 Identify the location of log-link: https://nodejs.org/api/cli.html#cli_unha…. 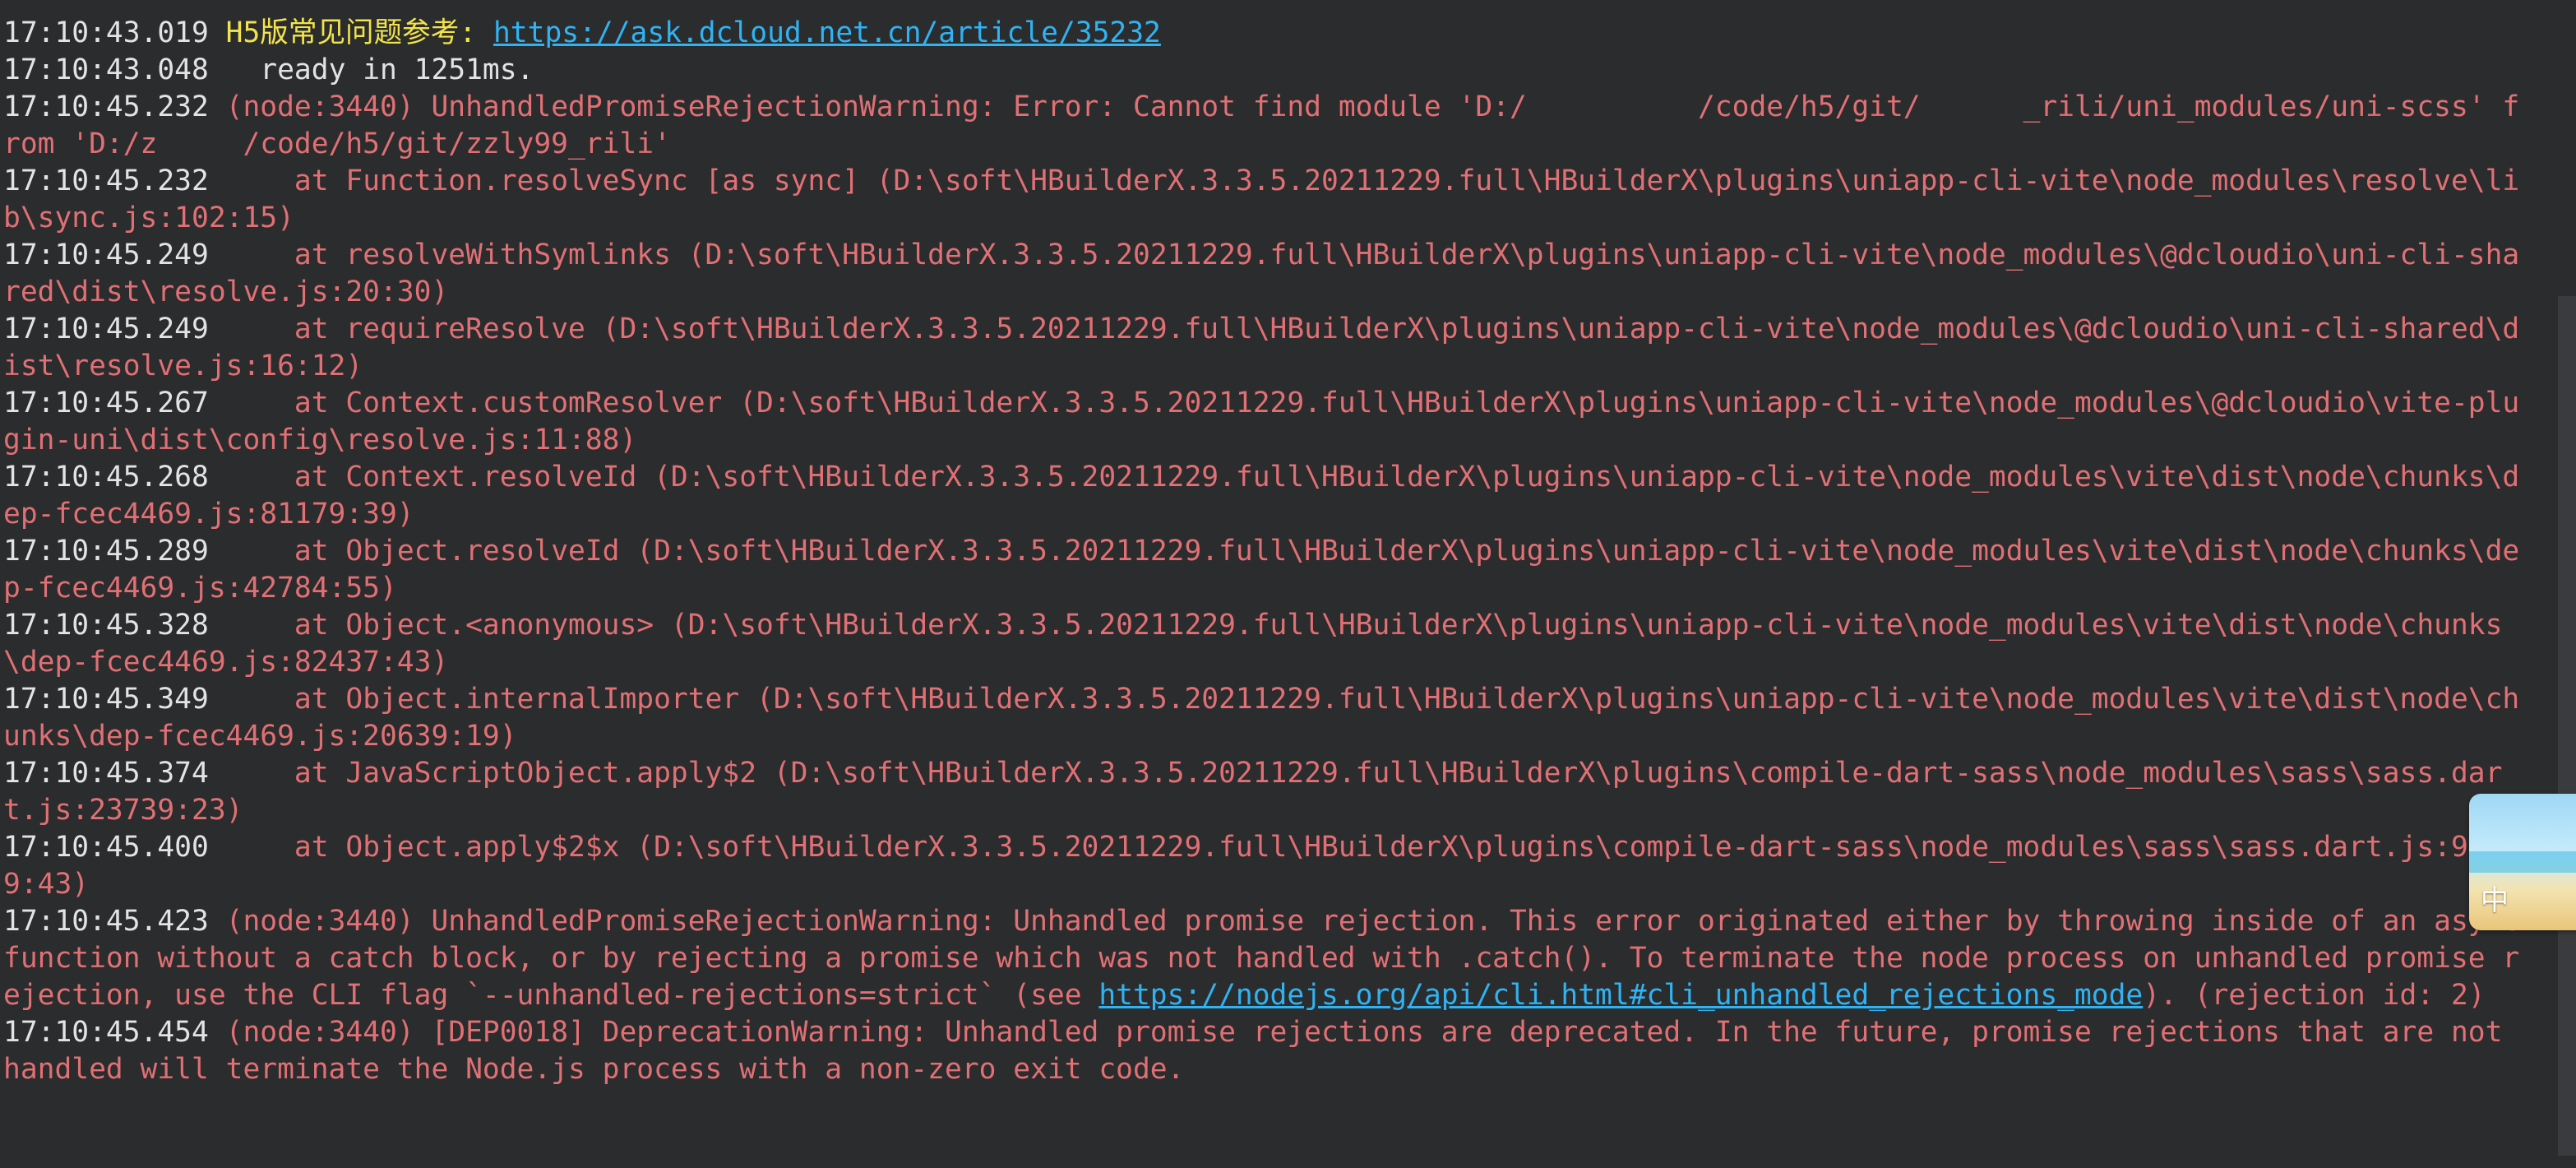
(1620, 995).